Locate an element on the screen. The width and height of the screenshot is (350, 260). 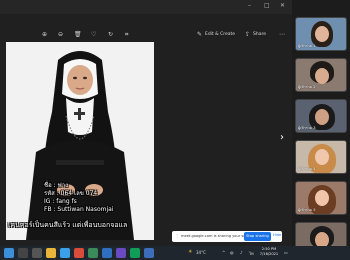
zoom-in-icon: ⊕ is located at coordinates (44, 35).